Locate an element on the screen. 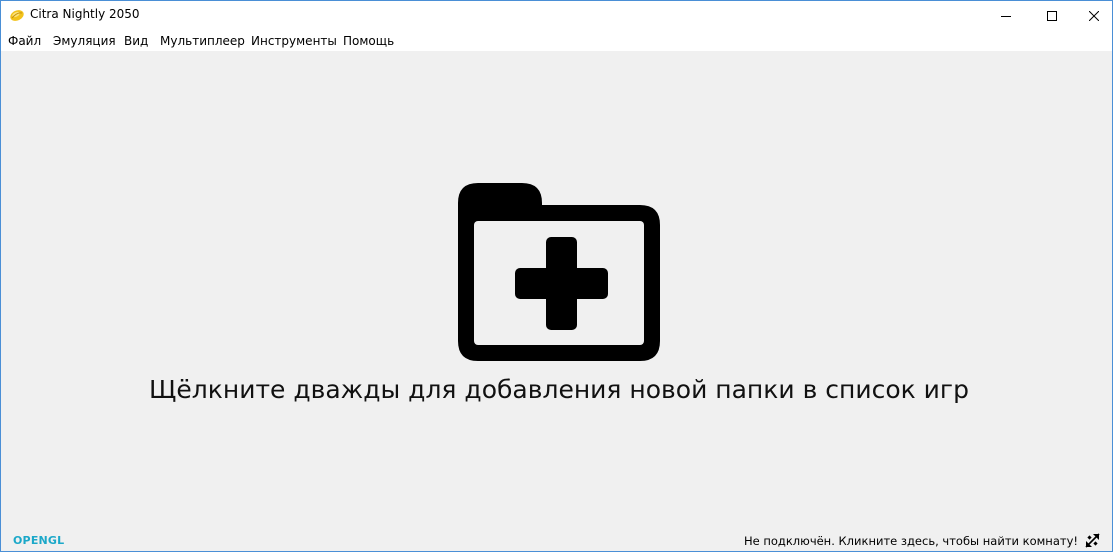  menu-help: Помощь is located at coordinates (368, 41).